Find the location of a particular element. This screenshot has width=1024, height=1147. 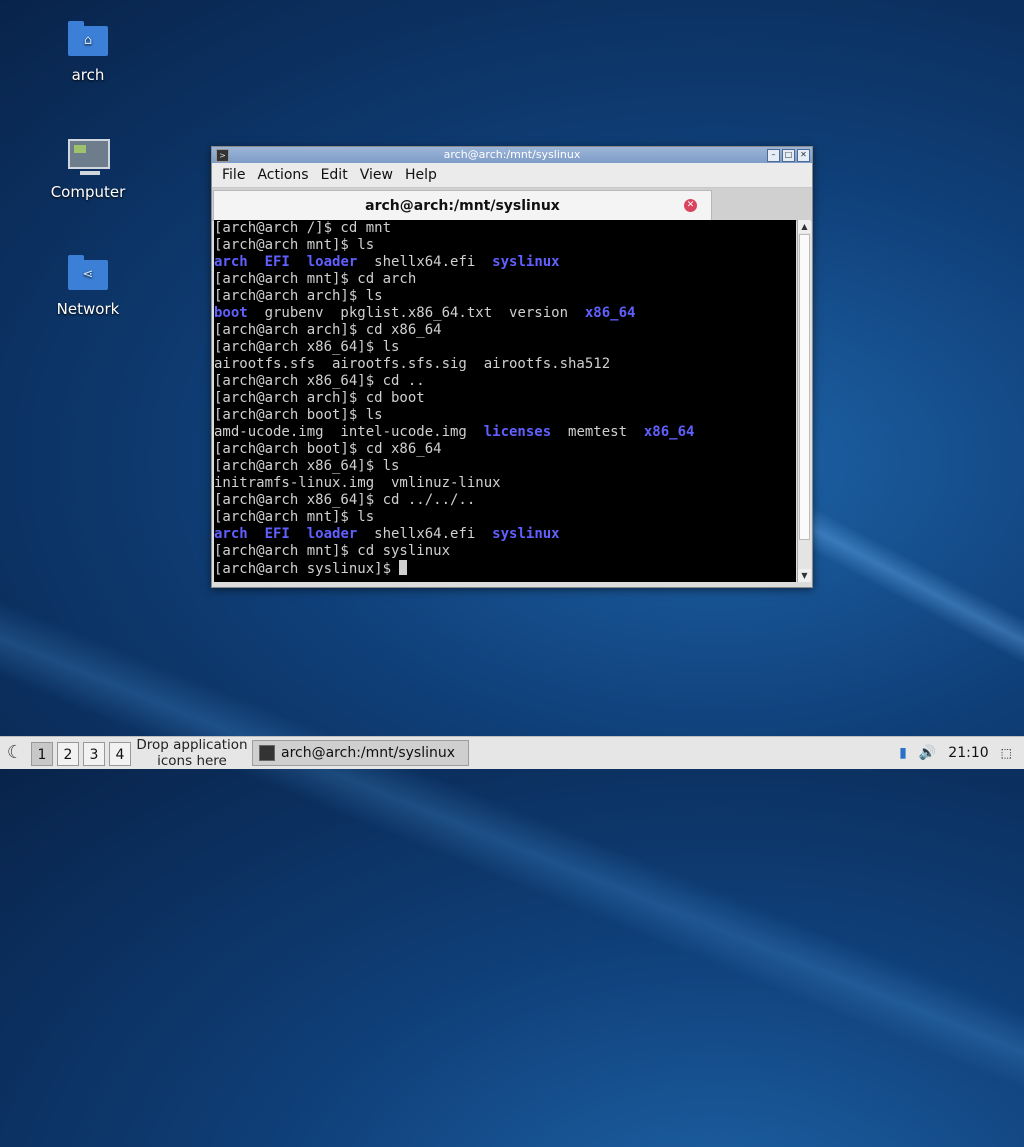

power-icon: ⬚ is located at coordinates (1006, 753).